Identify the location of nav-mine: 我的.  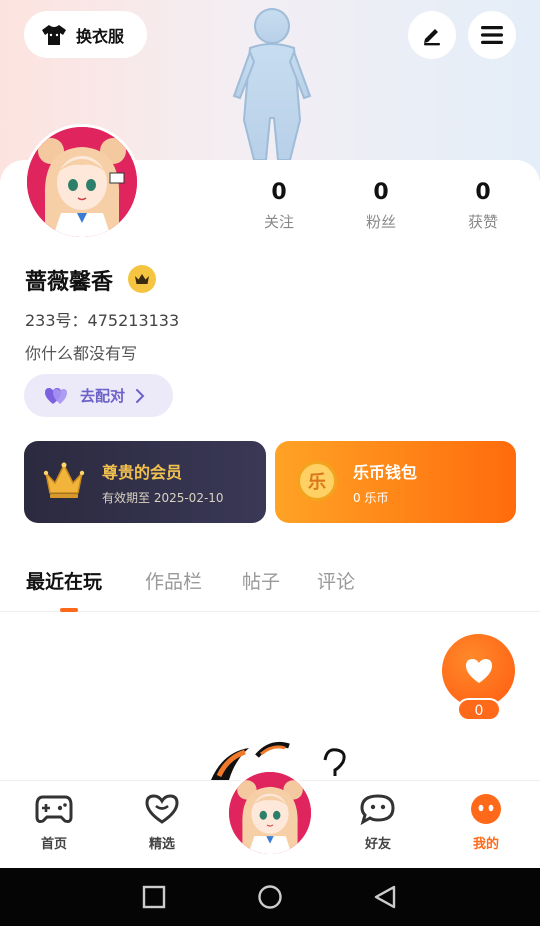
(486, 822).